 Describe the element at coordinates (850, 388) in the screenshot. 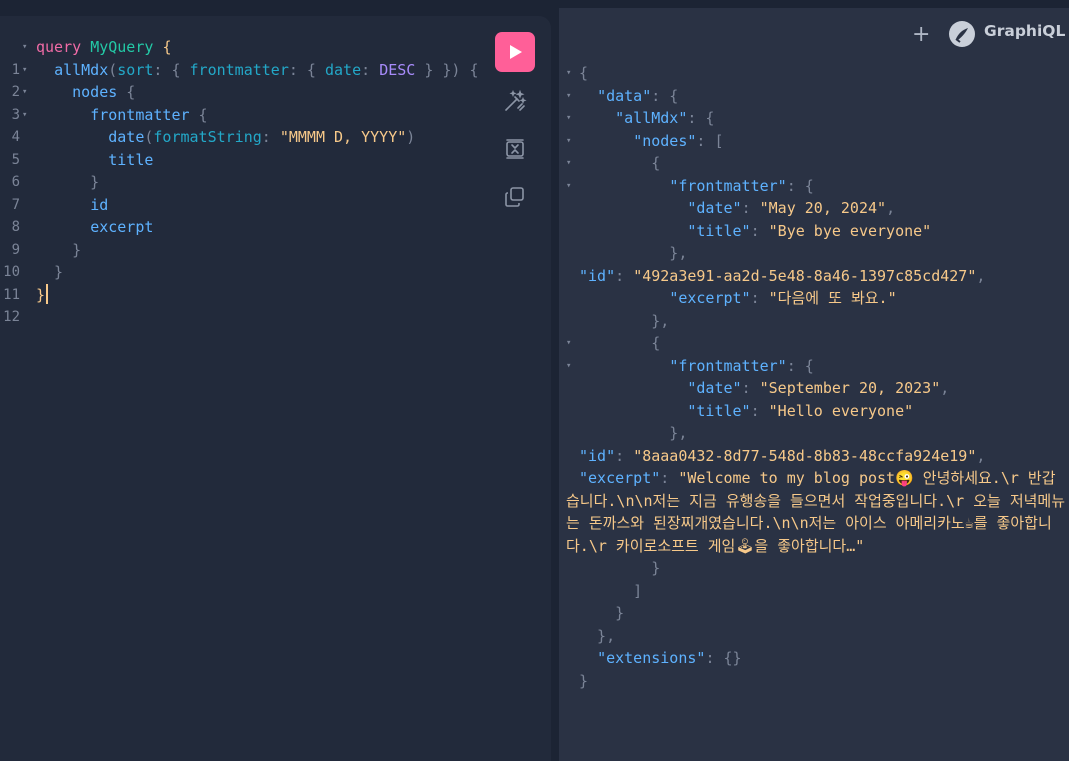

I see `json-value: "September 20, 2023"` at that location.